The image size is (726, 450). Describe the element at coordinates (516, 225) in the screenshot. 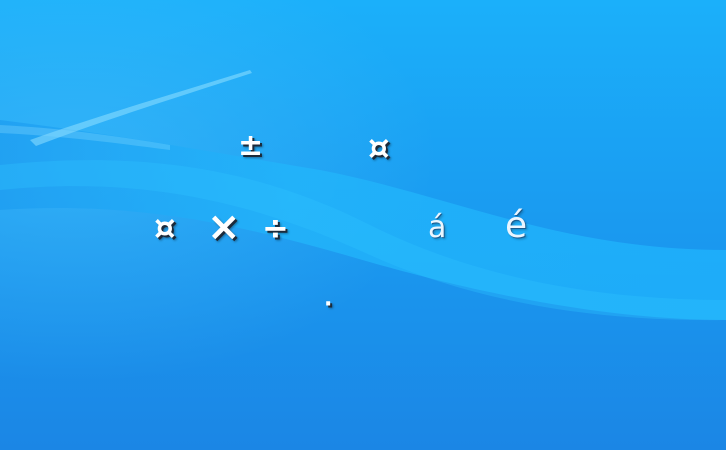

I see `e-acute-glyph: é` at that location.